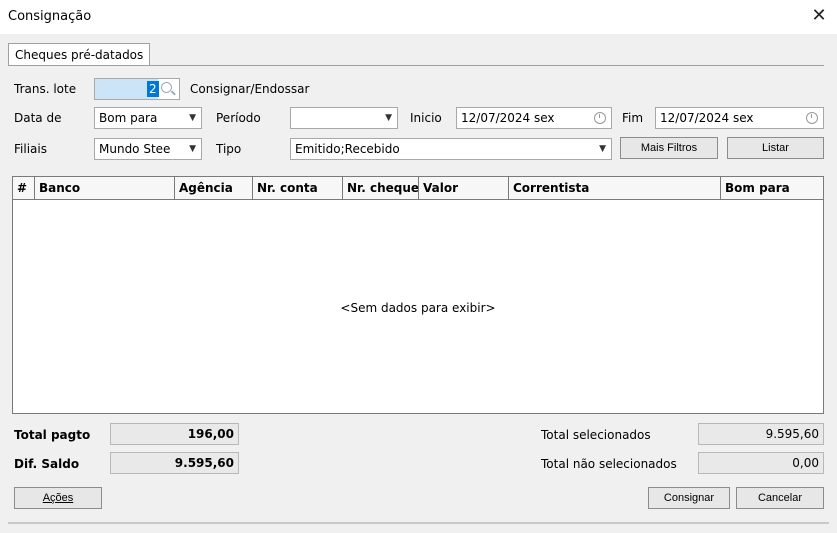 The height and width of the screenshot is (533, 837). What do you see at coordinates (174, 463) in the screenshot?
I see `dif-saldo-value: 9.595,60` at bounding box center [174, 463].